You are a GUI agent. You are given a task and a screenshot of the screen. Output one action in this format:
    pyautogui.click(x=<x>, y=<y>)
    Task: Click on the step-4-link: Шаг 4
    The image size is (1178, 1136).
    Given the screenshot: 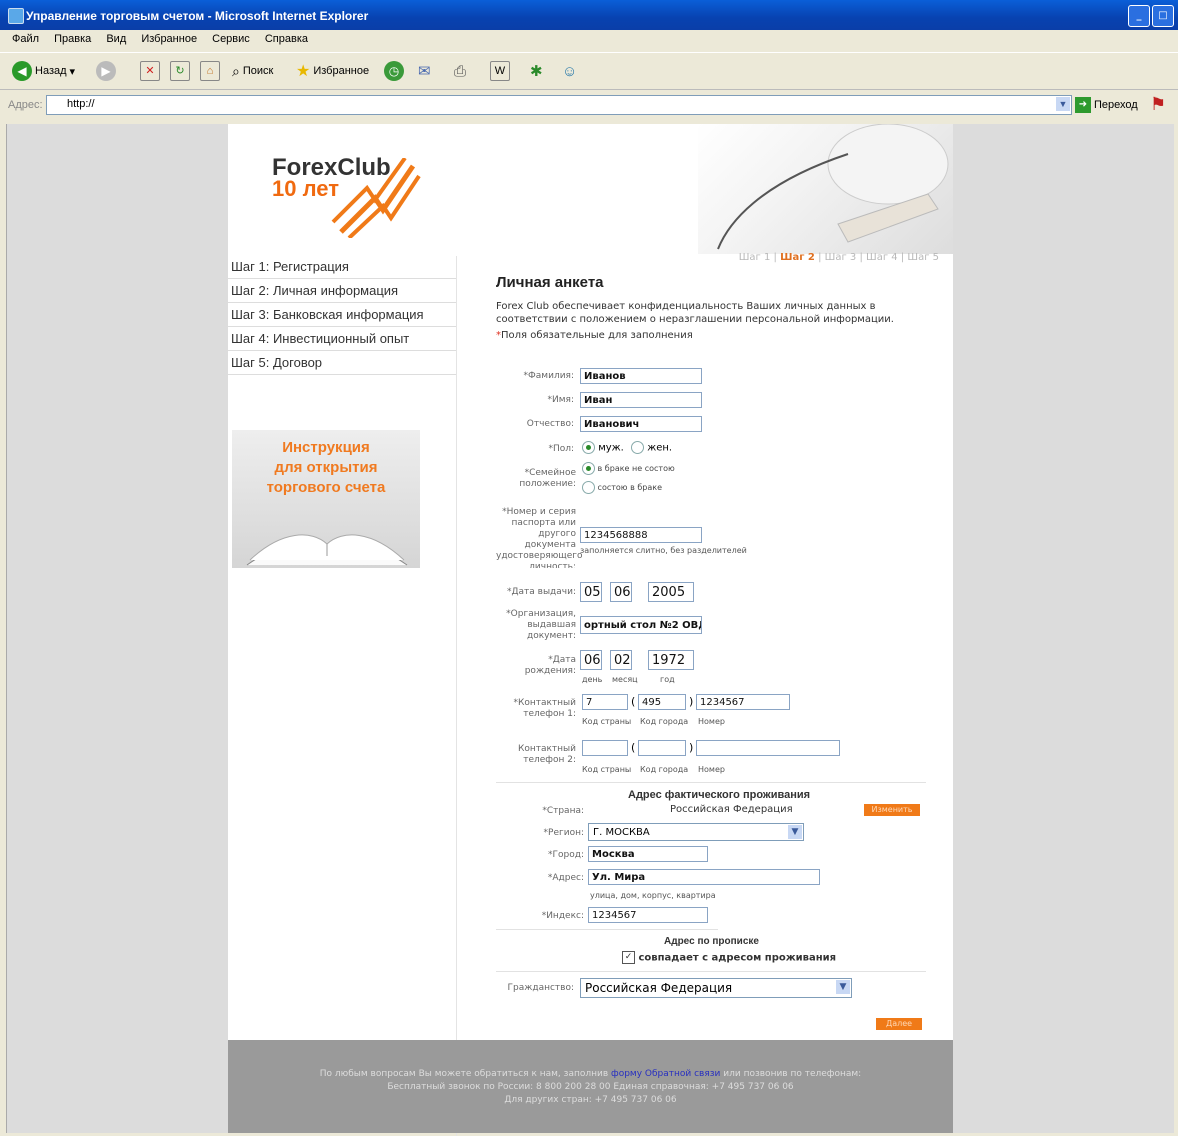 What is the action you would take?
    pyautogui.click(x=882, y=257)
    